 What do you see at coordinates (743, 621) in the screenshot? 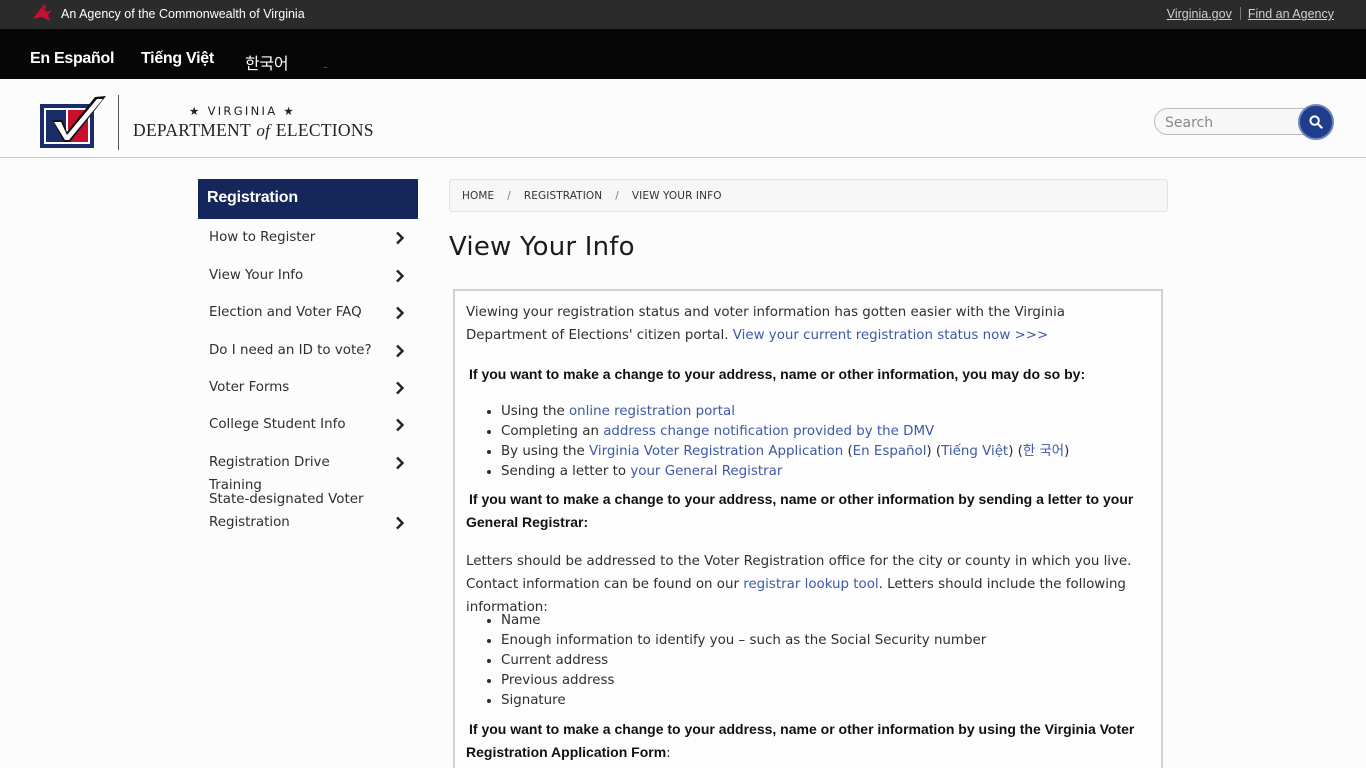
I see `list-item: Name` at bounding box center [743, 621].